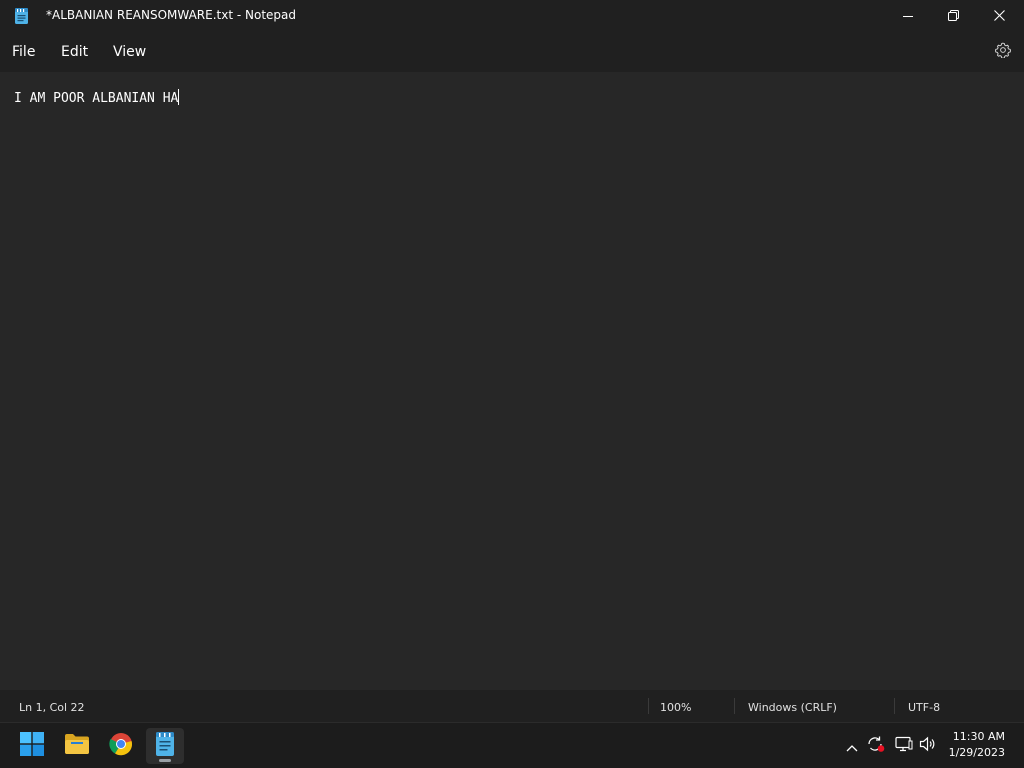  I want to click on menu-bar: File Edit View, so click(512, 51).